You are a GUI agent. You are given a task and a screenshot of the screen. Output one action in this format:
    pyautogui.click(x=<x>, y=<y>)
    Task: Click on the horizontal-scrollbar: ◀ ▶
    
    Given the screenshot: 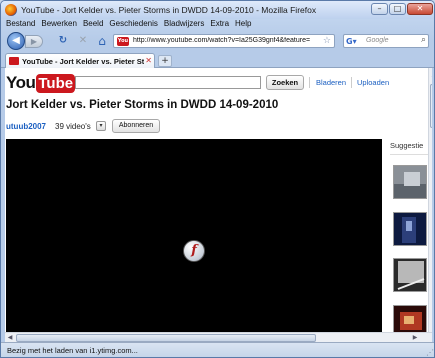 What is the action you would take?
    pyautogui.click(x=218, y=337)
    